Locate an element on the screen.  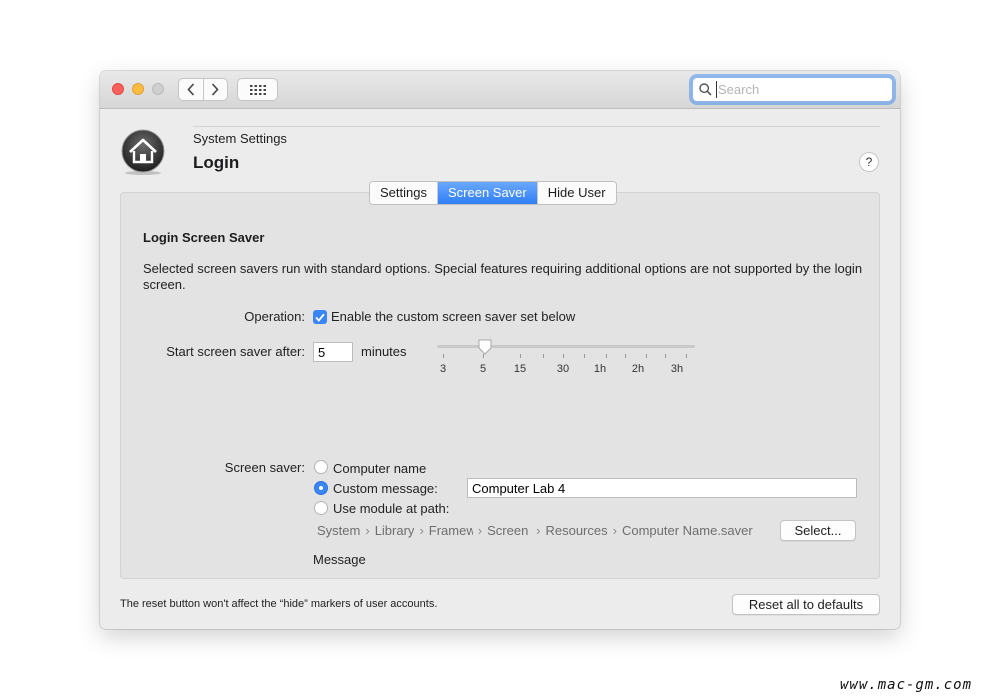
tab-settings: Settings is located at coordinates (403, 193).